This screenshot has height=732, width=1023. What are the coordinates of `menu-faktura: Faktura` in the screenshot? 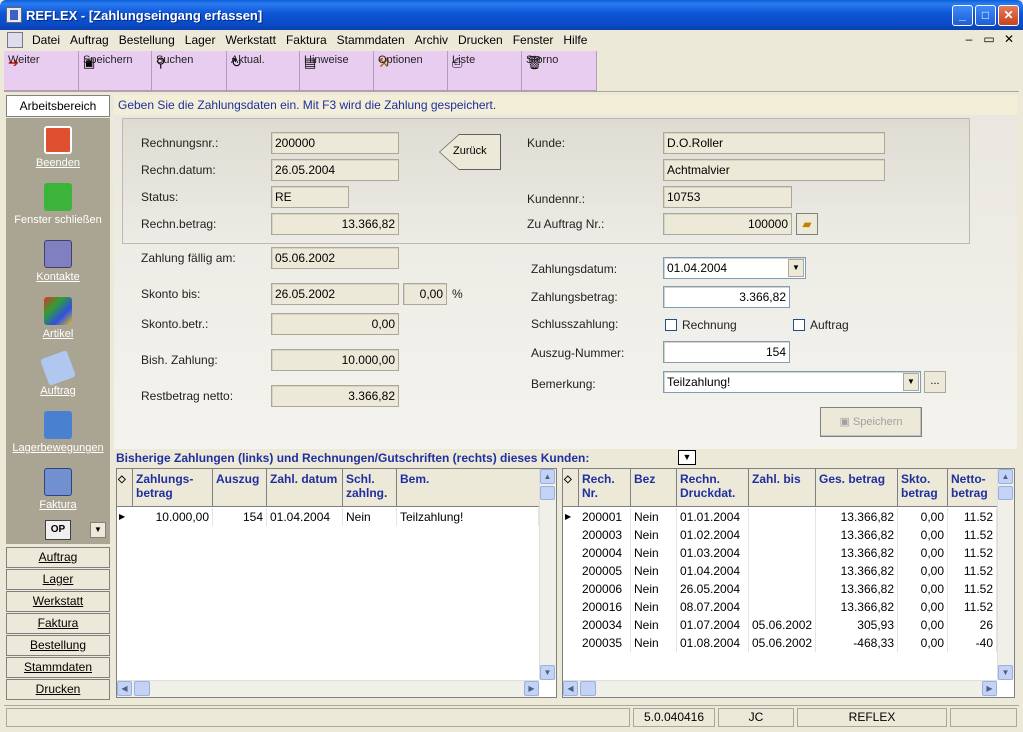 It's located at (306, 40).